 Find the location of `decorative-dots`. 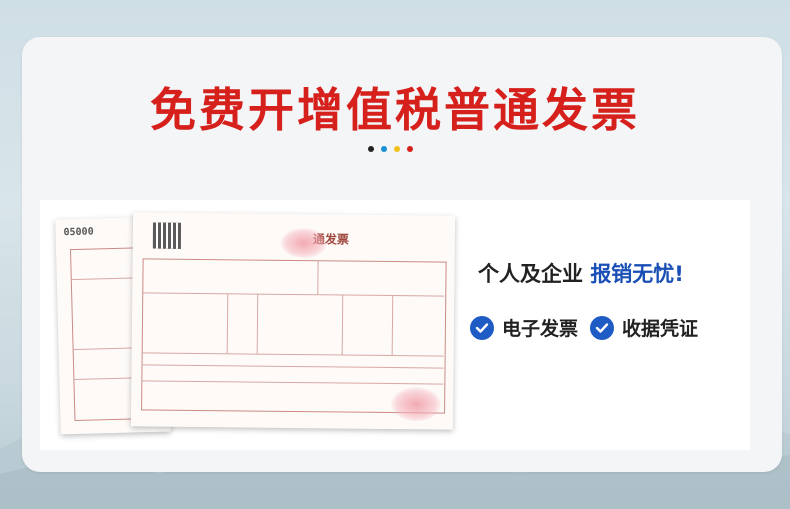

decorative-dots is located at coordinates (390, 149).